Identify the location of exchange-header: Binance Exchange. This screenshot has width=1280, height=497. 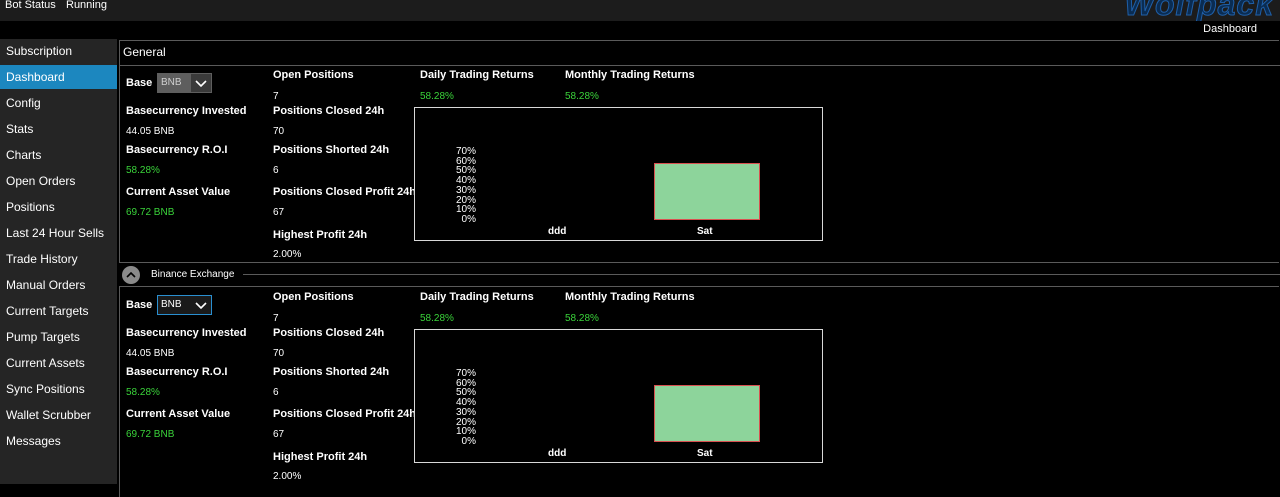
(699, 275).